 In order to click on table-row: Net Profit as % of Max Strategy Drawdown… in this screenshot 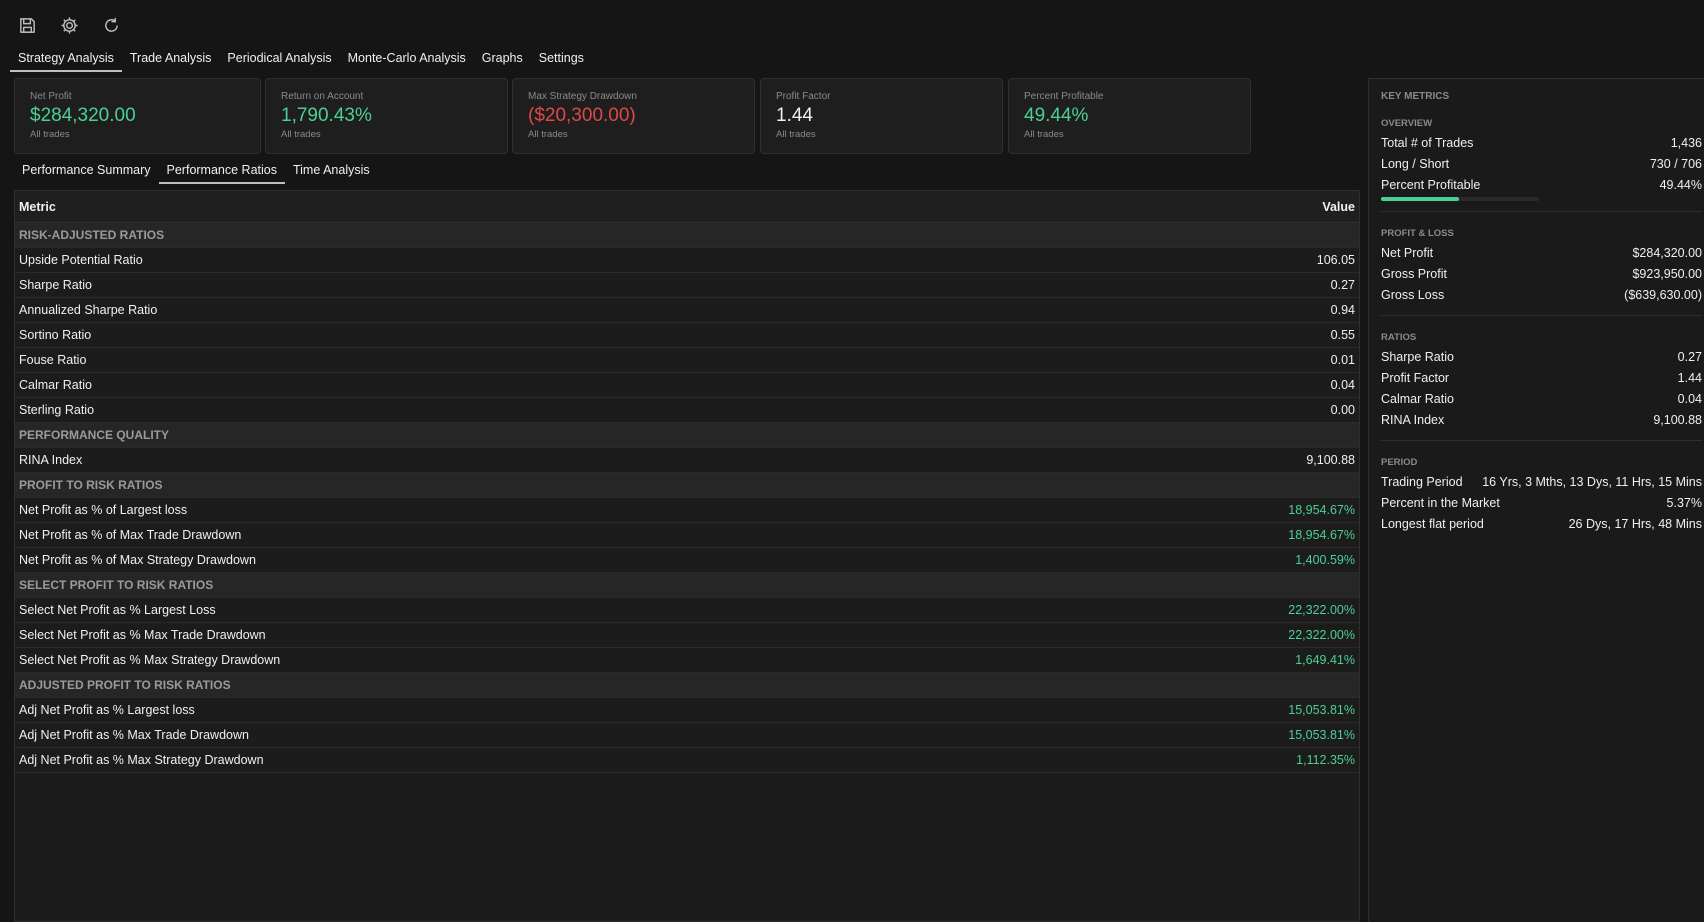, I will do `click(687, 560)`.